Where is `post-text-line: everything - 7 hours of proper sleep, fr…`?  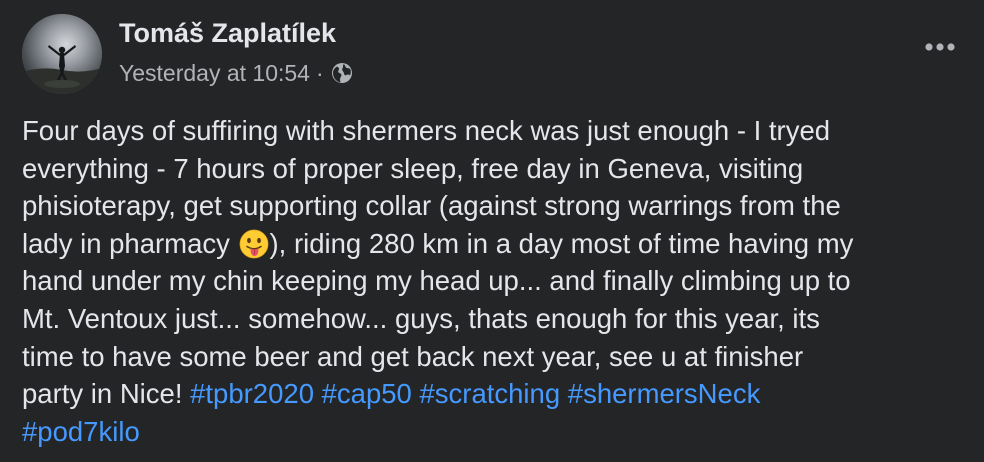 post-text-line: everything - 7 hours of proper sleep, fr… is located at coordinates (413, 168).